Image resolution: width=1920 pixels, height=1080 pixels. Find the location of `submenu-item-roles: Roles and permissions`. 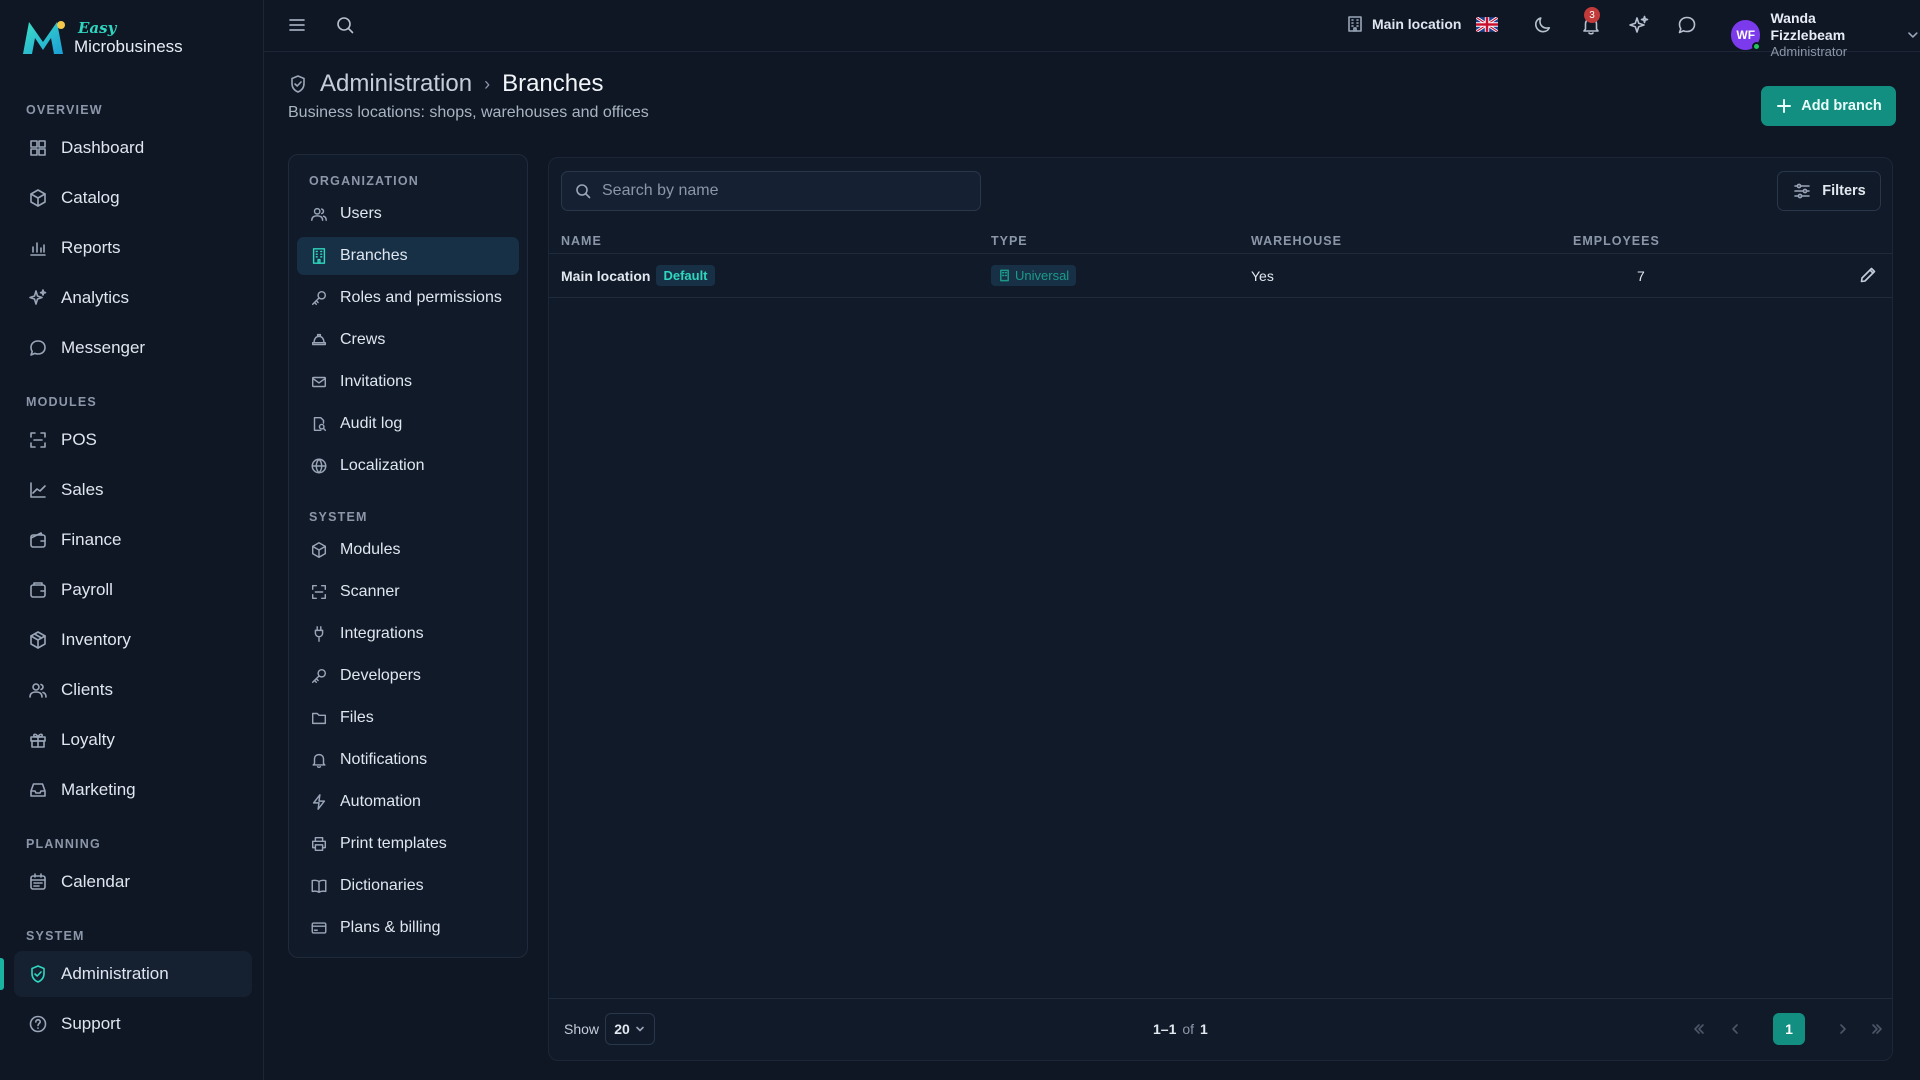

submenu-item-roles: Roles and permissions is located at coordinates (408, 298).